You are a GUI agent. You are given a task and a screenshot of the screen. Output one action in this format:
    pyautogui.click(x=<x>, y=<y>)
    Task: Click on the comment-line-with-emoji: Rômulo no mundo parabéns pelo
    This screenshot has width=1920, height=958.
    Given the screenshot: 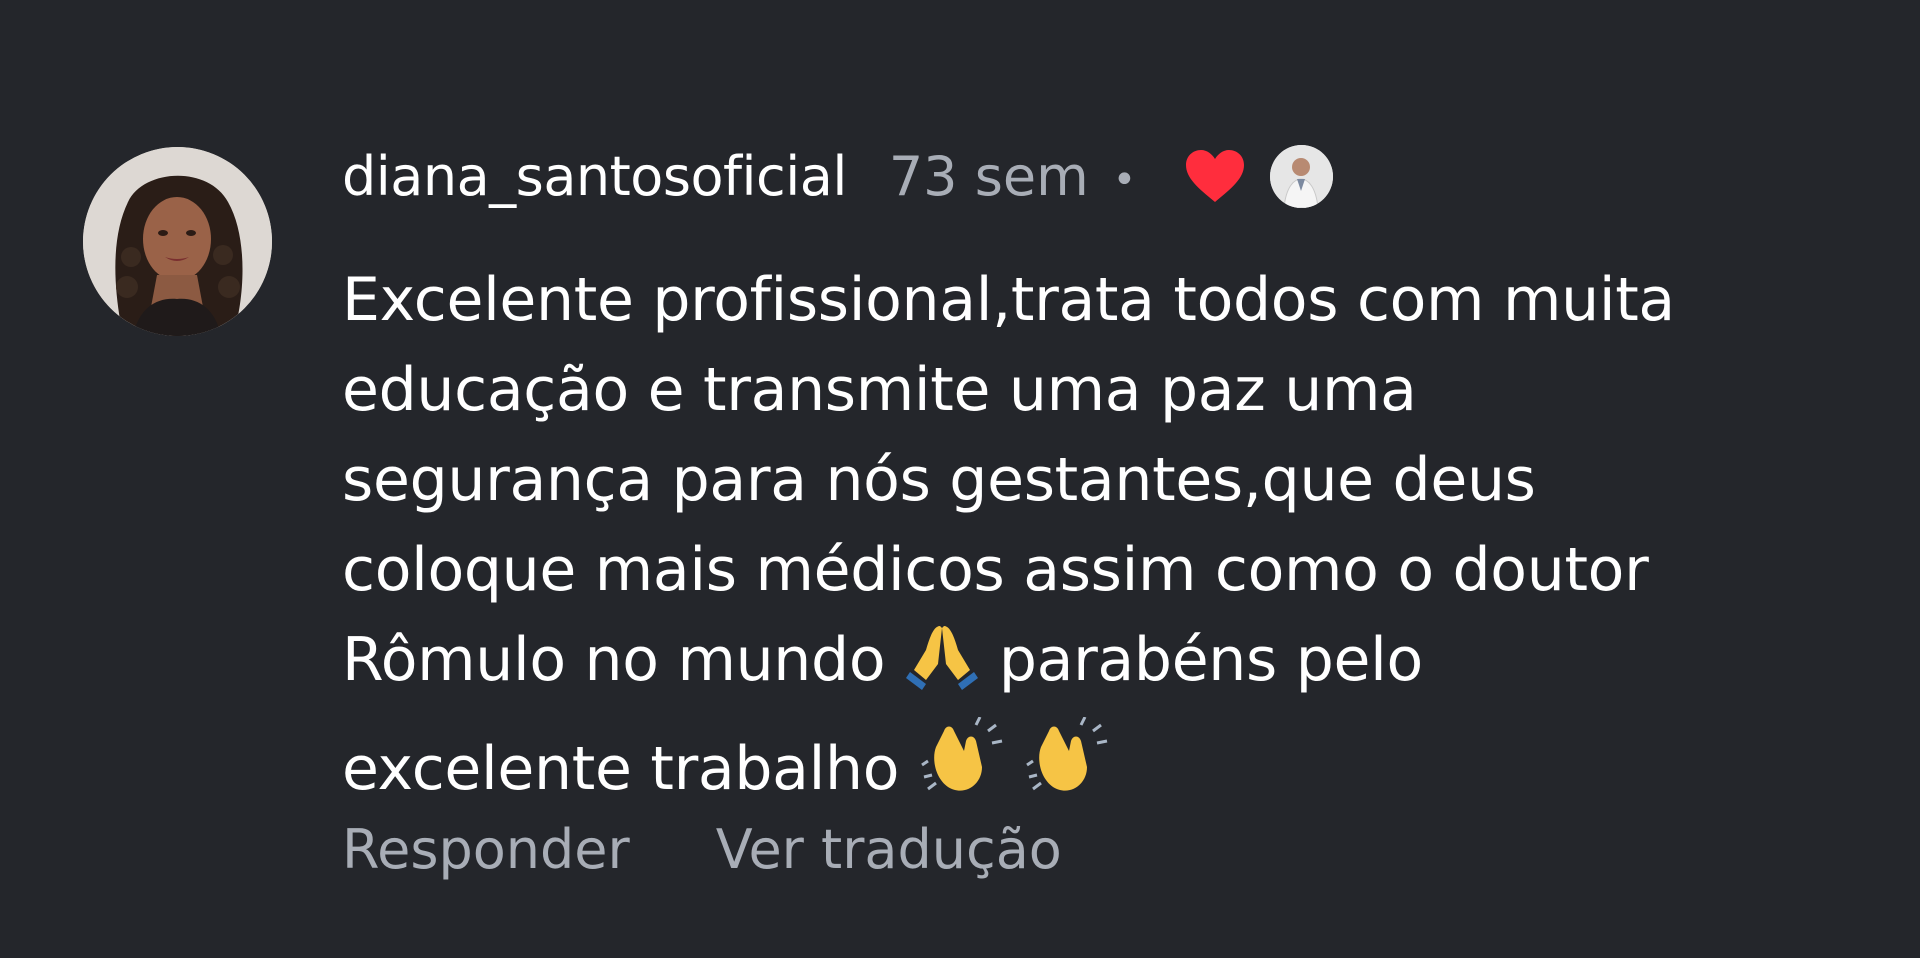 What is the action you would take?
    pyautogui.click(x=1102, y=666)
    